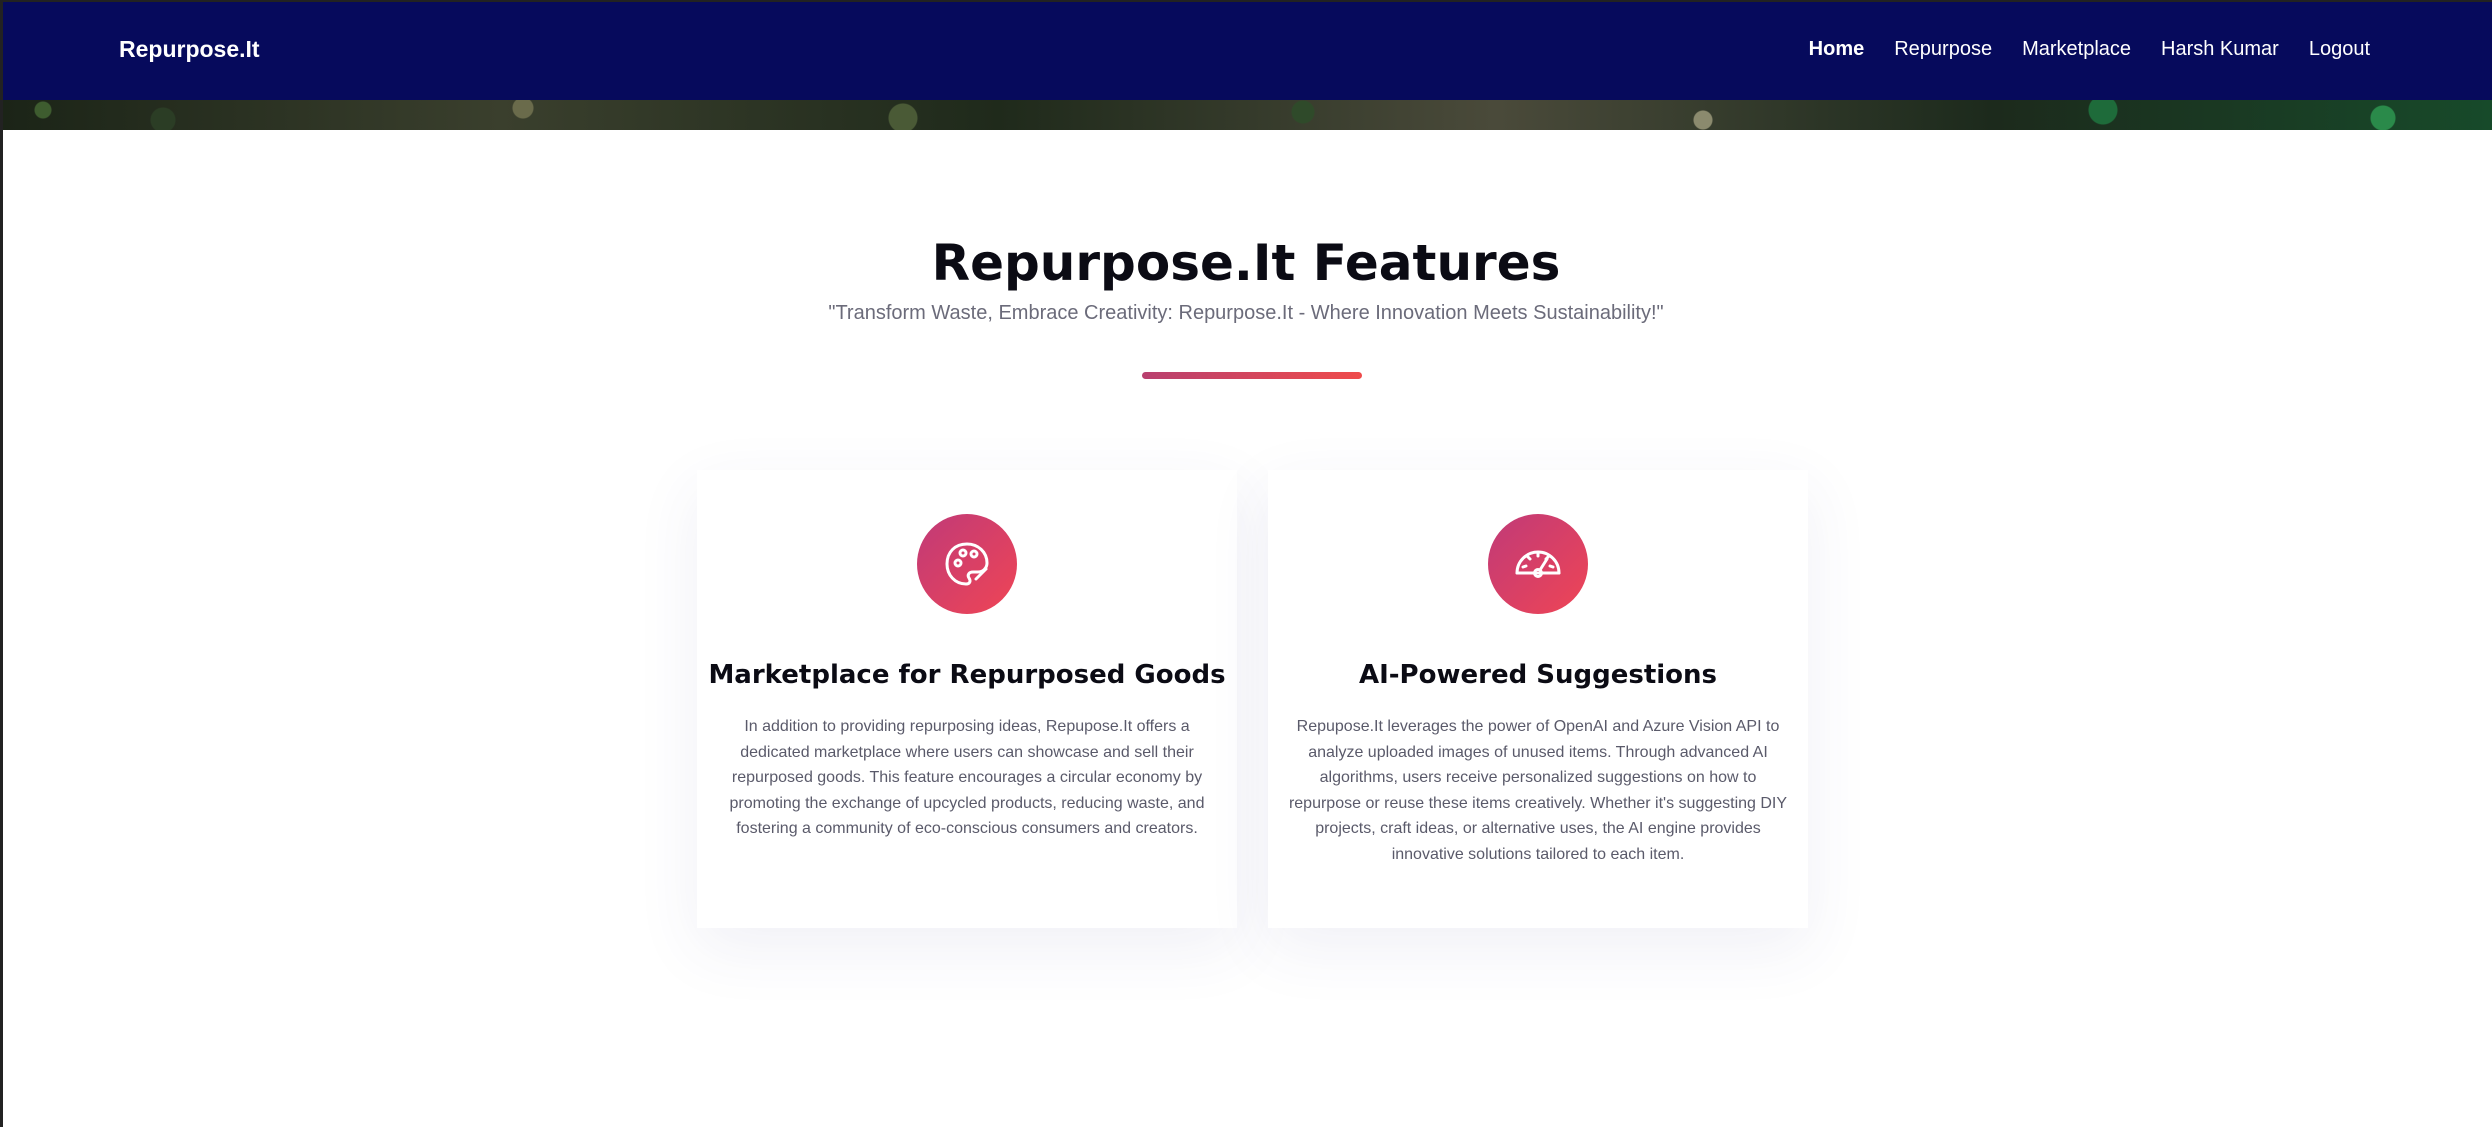  What do you see at coordinates (189, 49) in the screenshot?
I see `brand-logo-link: Repurpose.It` at bounding box center [189, 49].